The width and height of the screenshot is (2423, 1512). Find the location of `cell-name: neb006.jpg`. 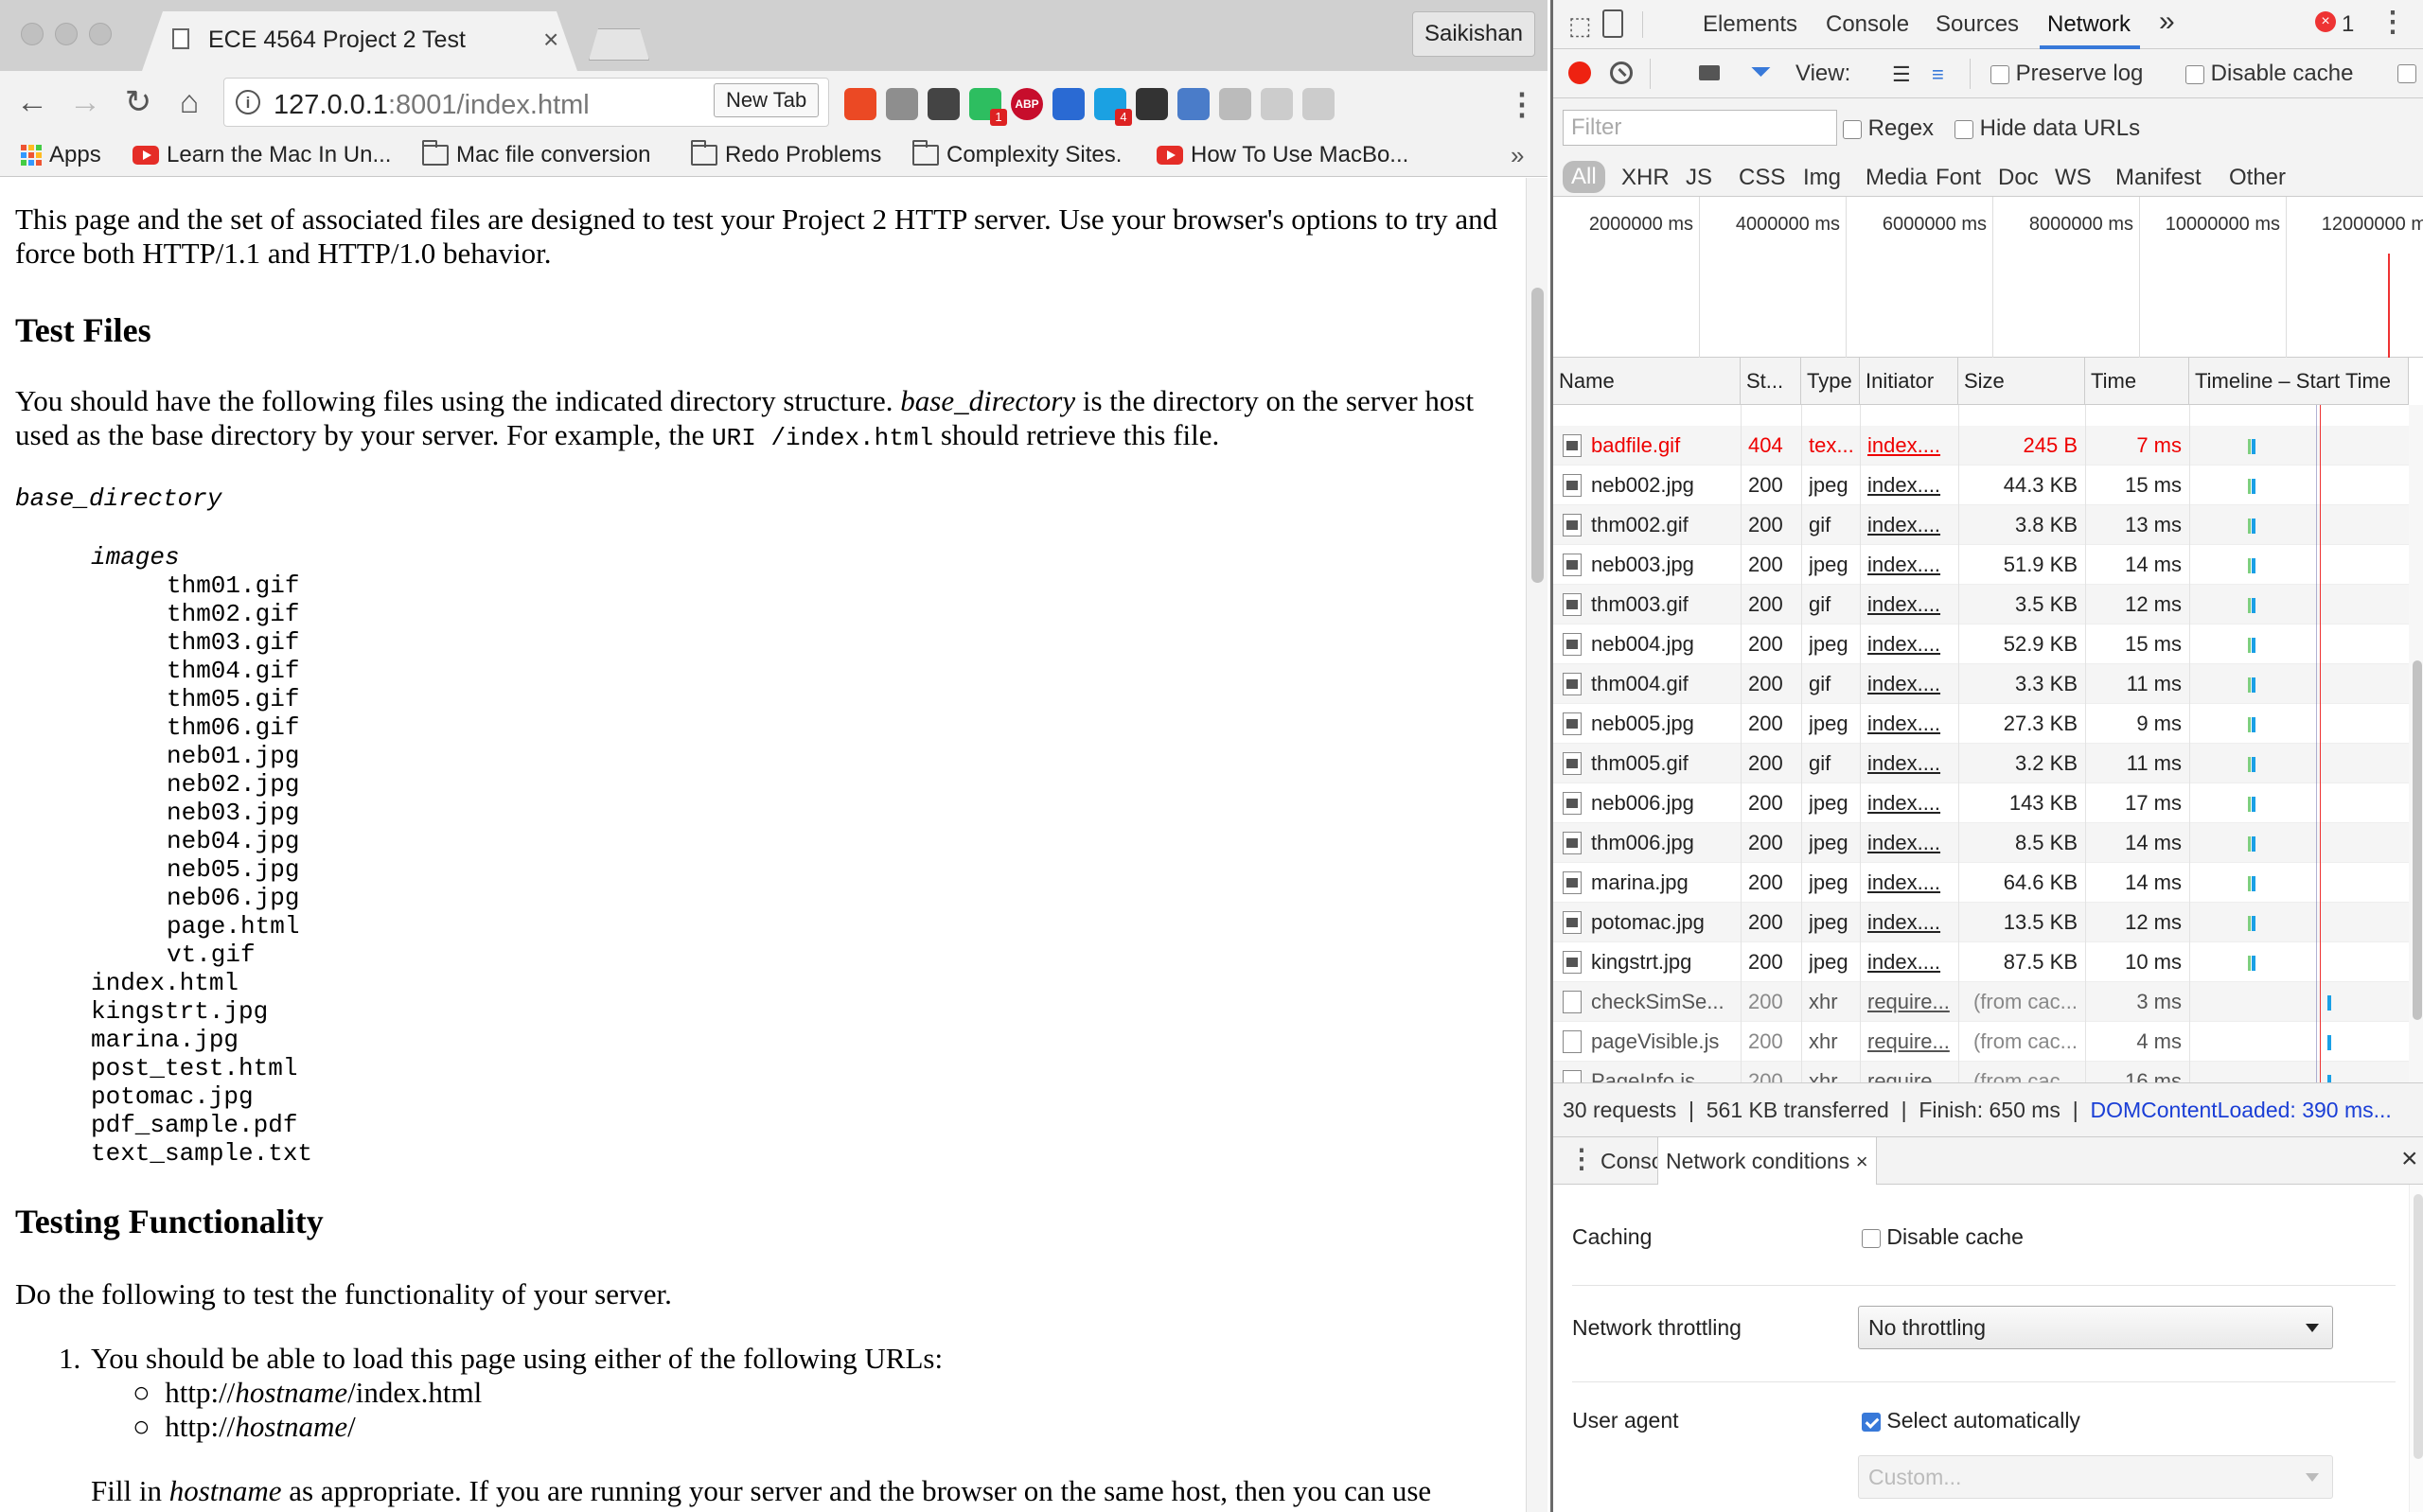

cell-name: neb006.jpg is located at coordinates (1662, 803).